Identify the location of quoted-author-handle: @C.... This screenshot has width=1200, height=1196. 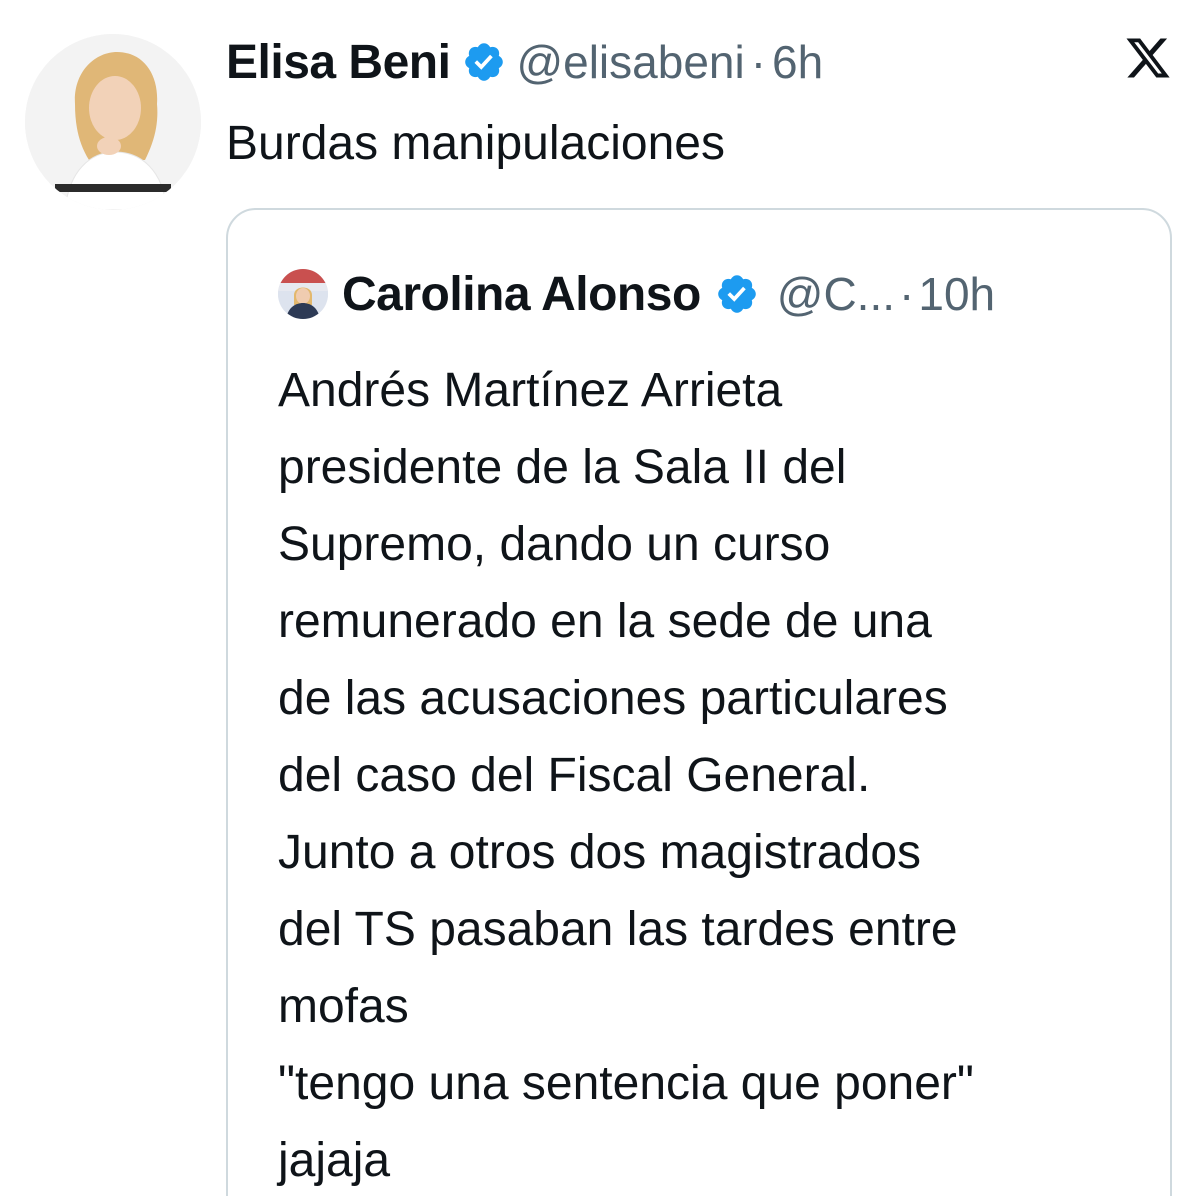
(836, 294).